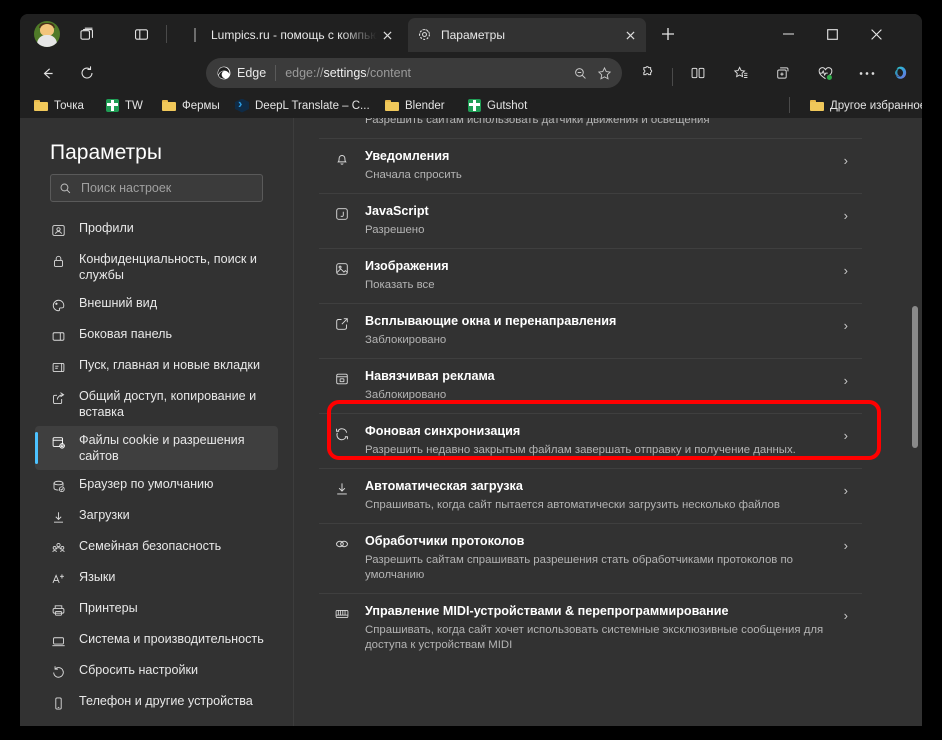  I want to click on sidebar-item-languages: Языки, so click(156, 578).